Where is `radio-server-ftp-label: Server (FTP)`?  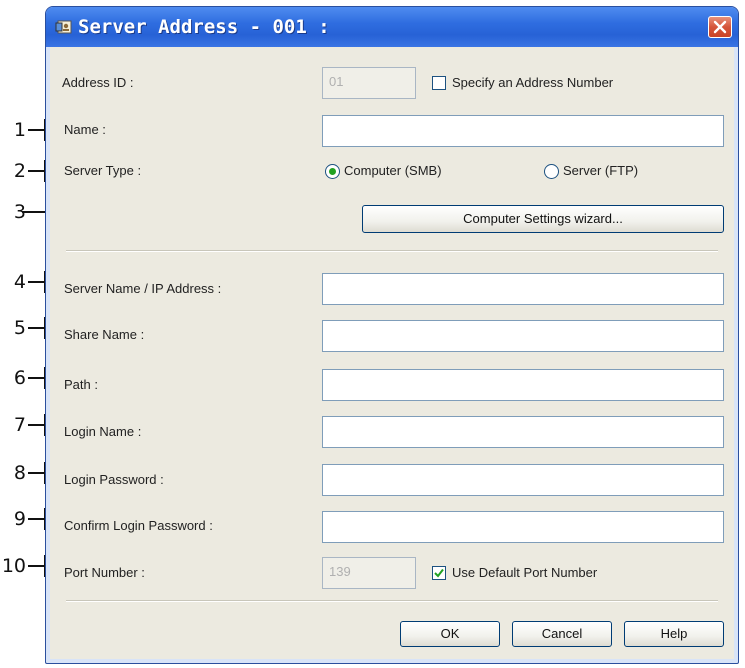
radio-server-ftp-label: Server (FTP) is located at coordinates (600, 171).